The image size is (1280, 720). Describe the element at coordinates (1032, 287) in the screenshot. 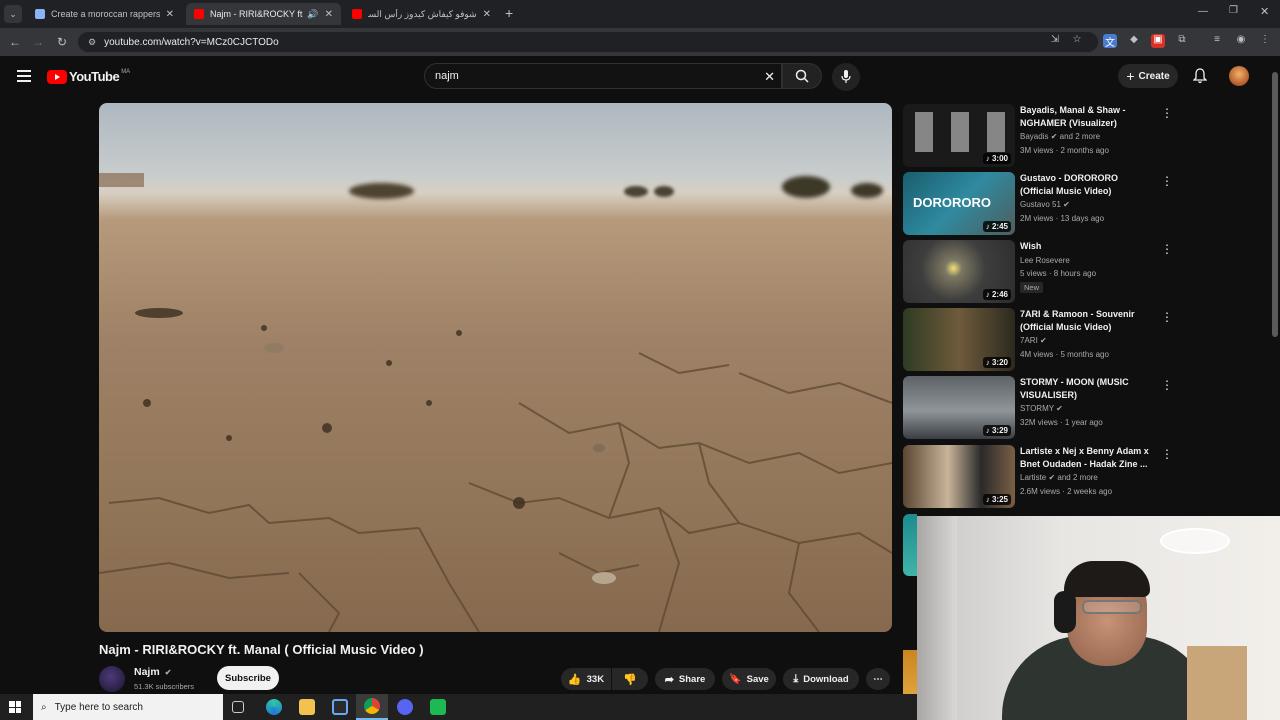

I see `new-badge: New` at that location.